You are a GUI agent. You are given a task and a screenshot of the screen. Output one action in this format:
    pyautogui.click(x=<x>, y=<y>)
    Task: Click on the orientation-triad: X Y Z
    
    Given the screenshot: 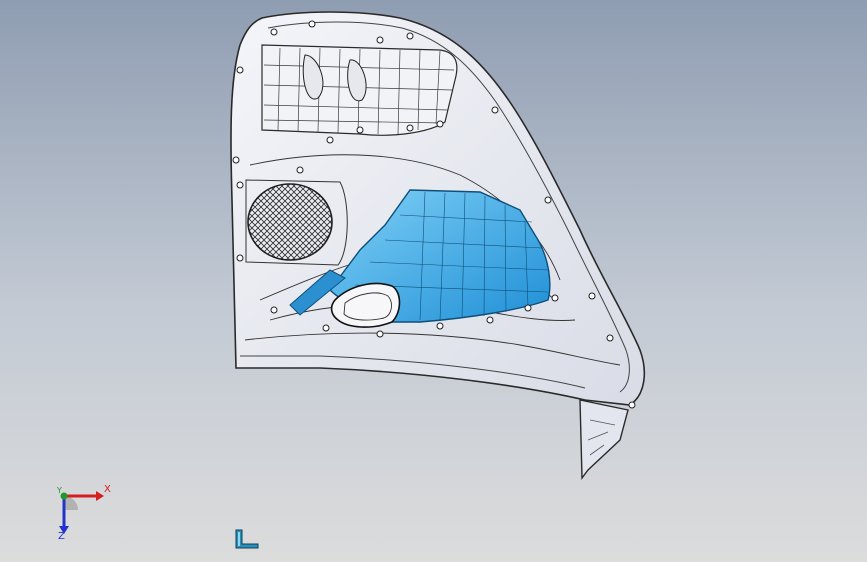 What is the action you would take?
    pyautogui.click(x=84, y=514)
    